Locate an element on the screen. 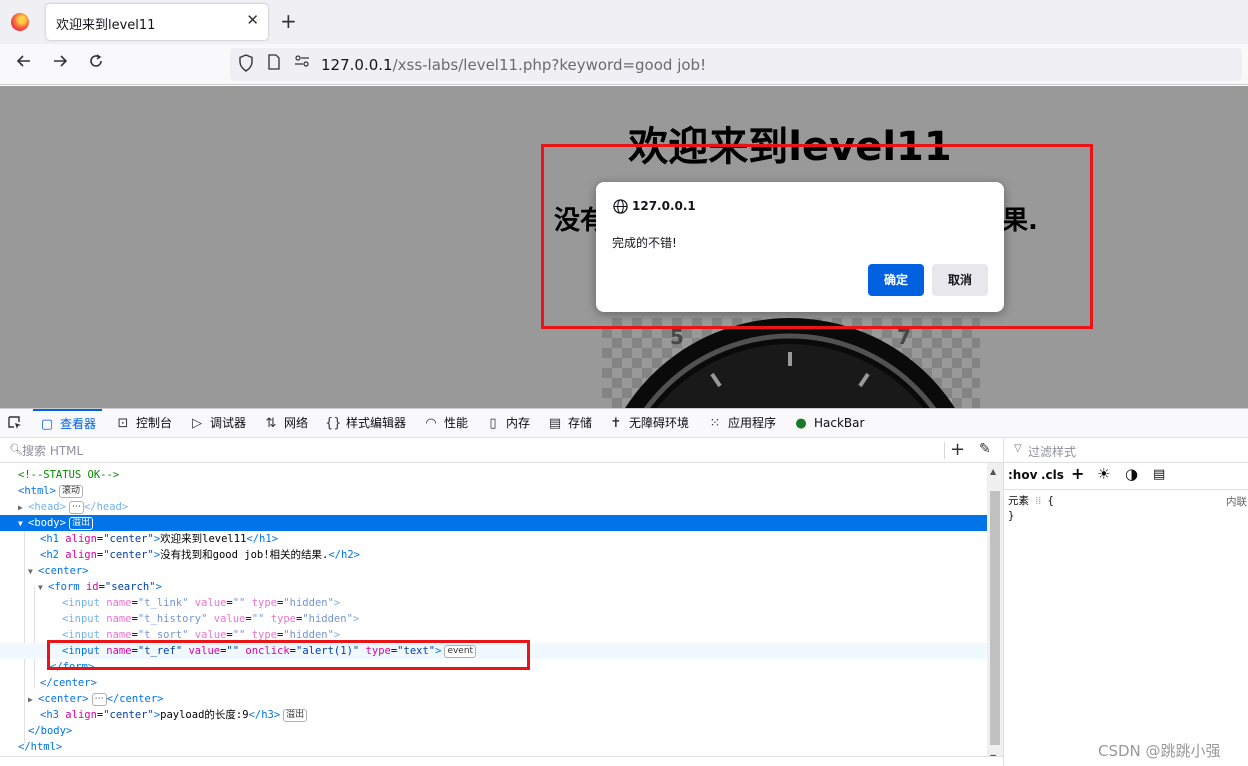  eyedropper-icon: ✎ is located at coordinates (985, 449).